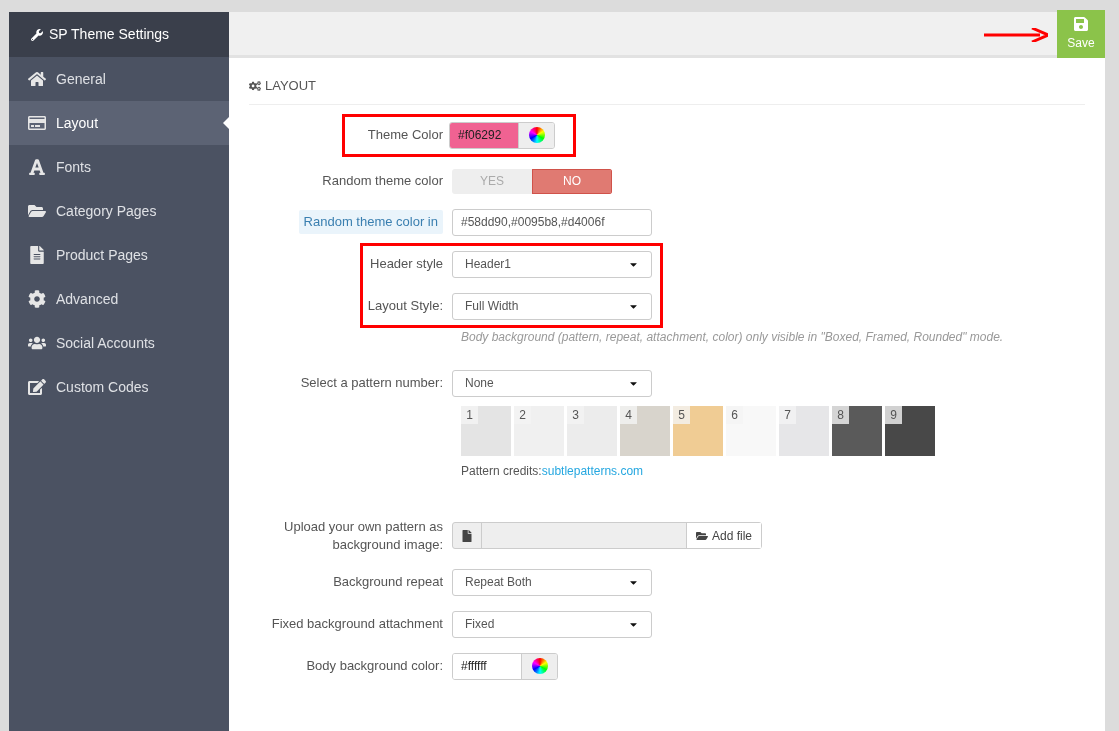 This screenshot has height=731, width=1119. I want to click on file-upload-field: Add file, so click(607, 535).